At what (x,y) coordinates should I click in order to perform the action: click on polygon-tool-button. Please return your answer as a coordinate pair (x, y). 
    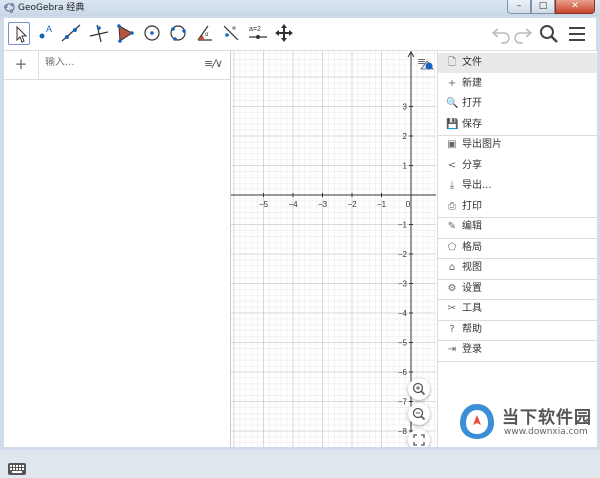
    Looking at the image, I should click on (125, 33).